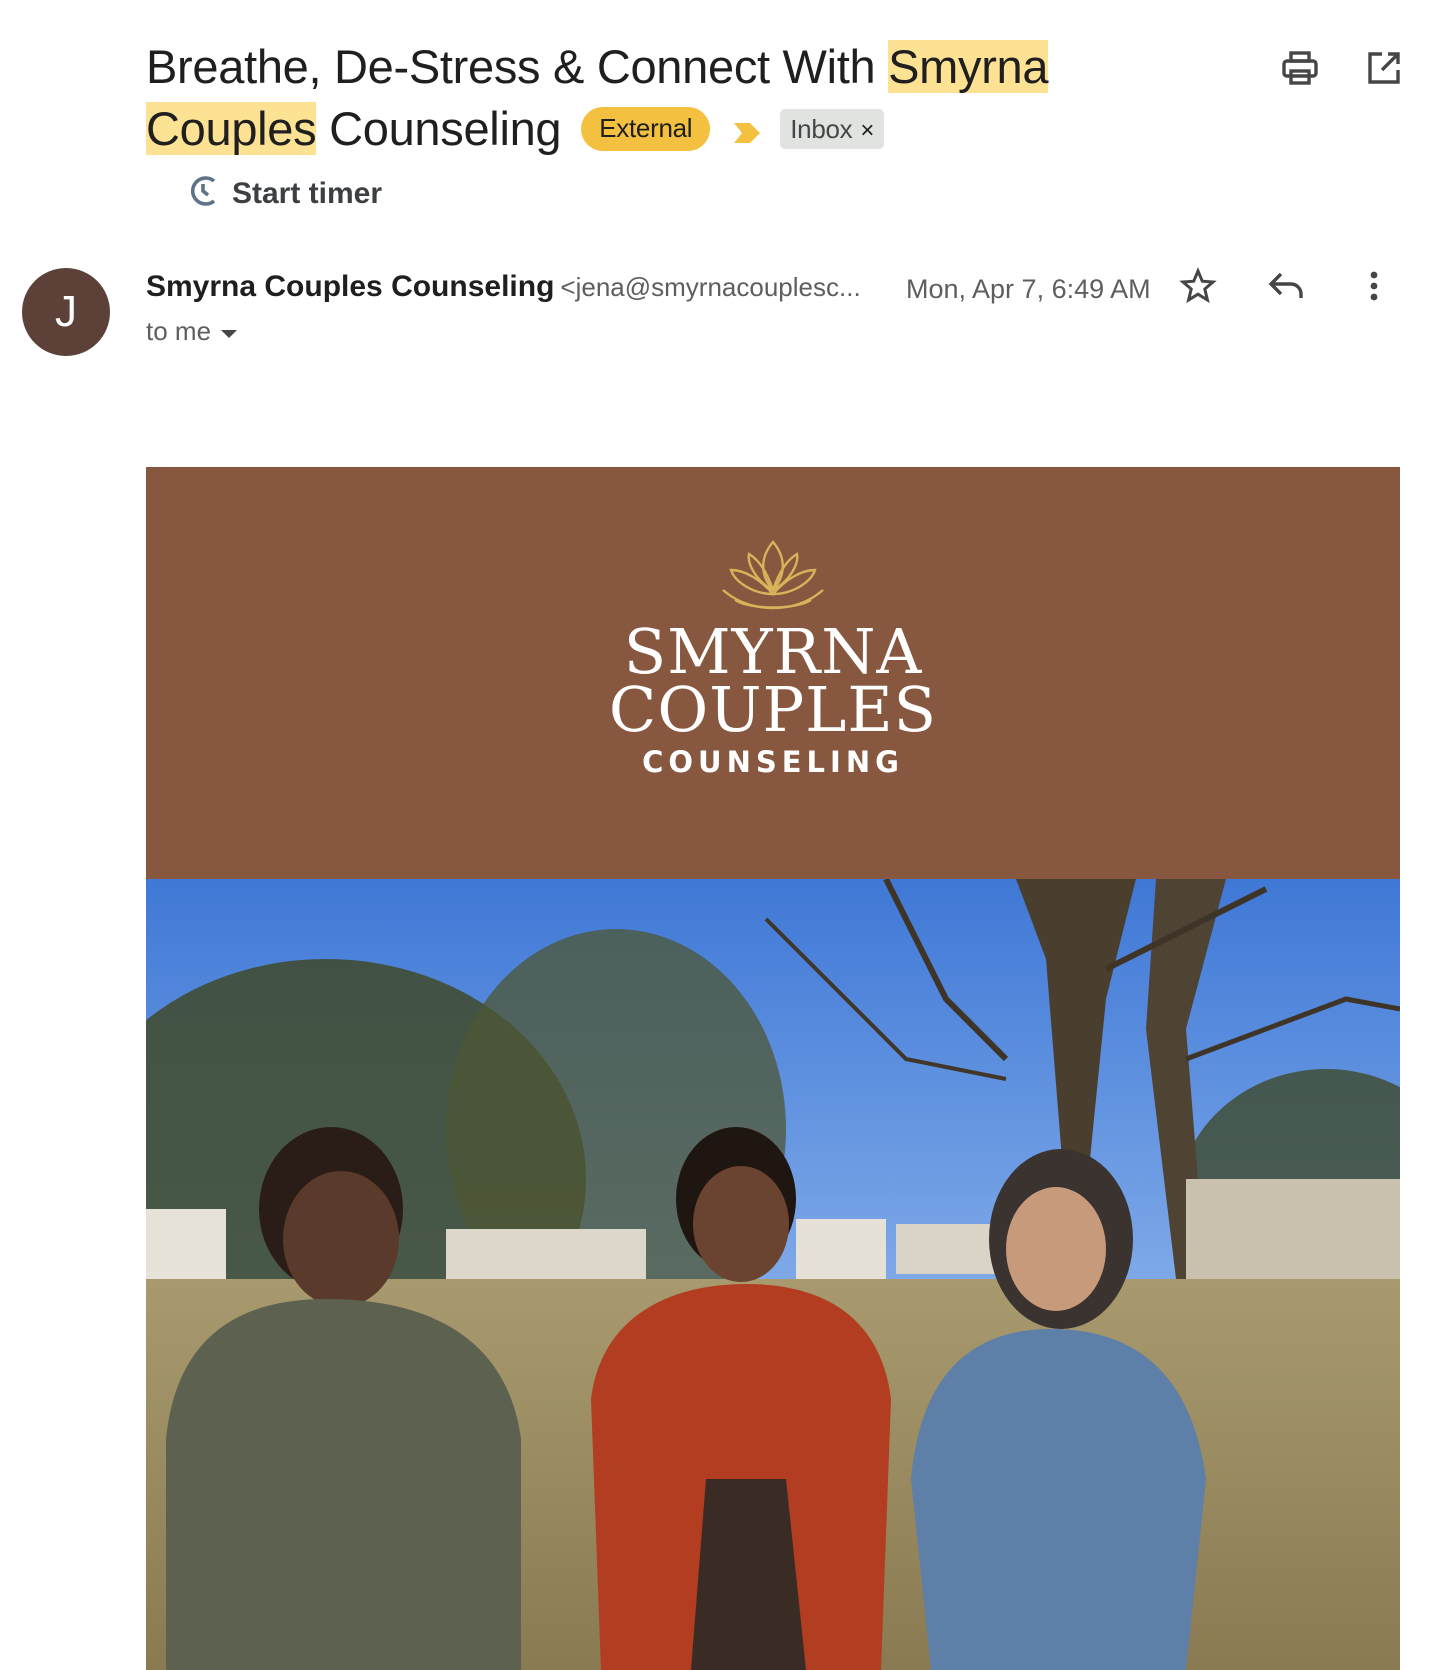 This screenshot has width=1444, height=1670. Describe the element at coordinates (229, 331) in the screenshot. I see `caret-down-icon` at that location.